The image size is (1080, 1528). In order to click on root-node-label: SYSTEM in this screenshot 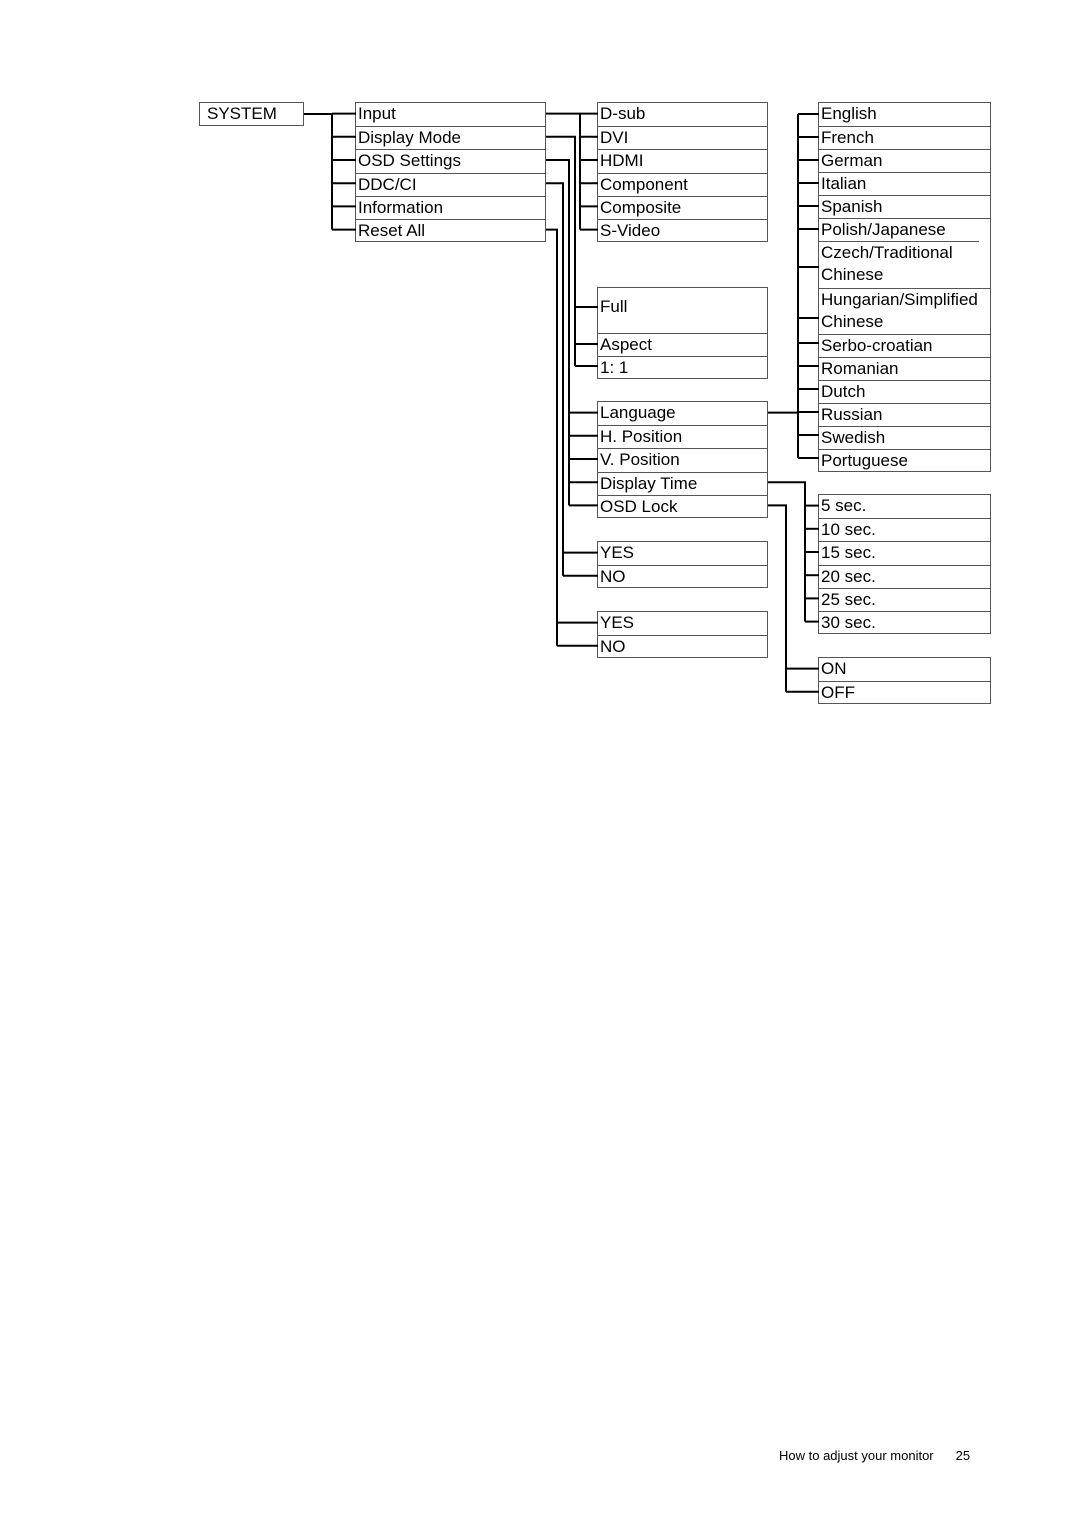, I will do `click(242, 113)`.